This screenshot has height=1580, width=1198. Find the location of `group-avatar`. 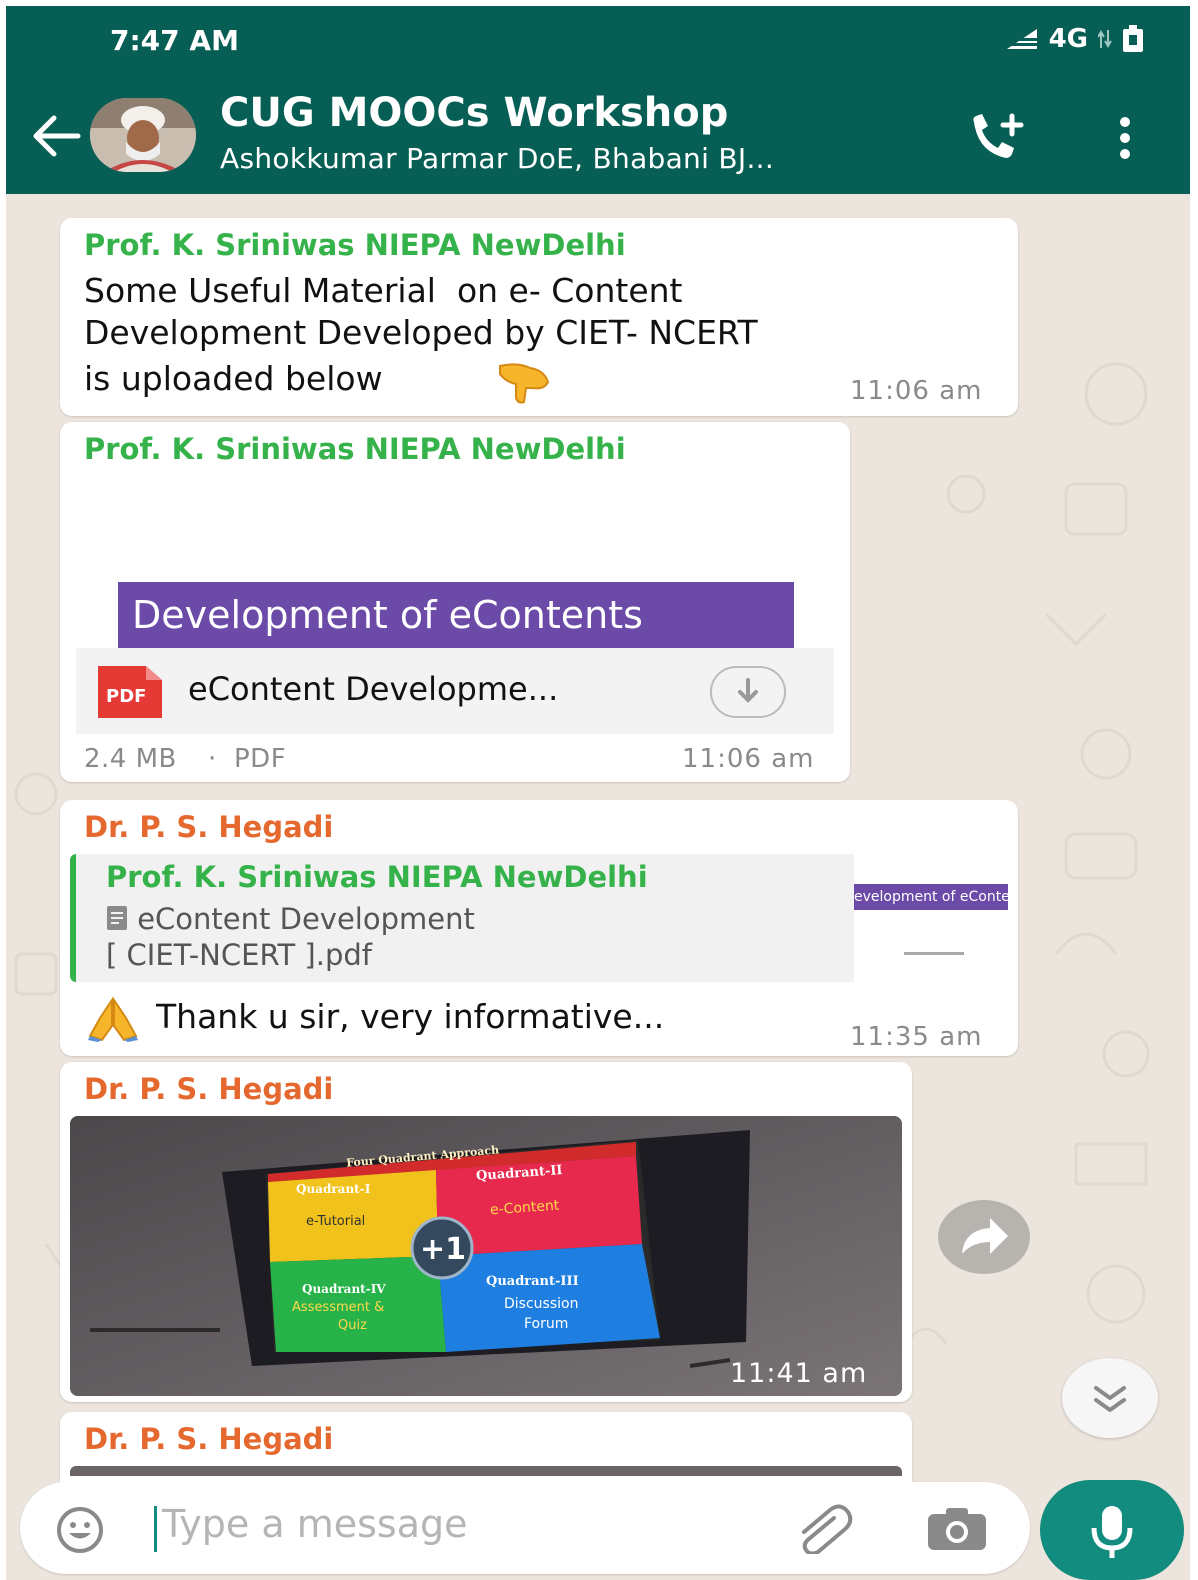

group-avatar is located at coordinates (143, 135).